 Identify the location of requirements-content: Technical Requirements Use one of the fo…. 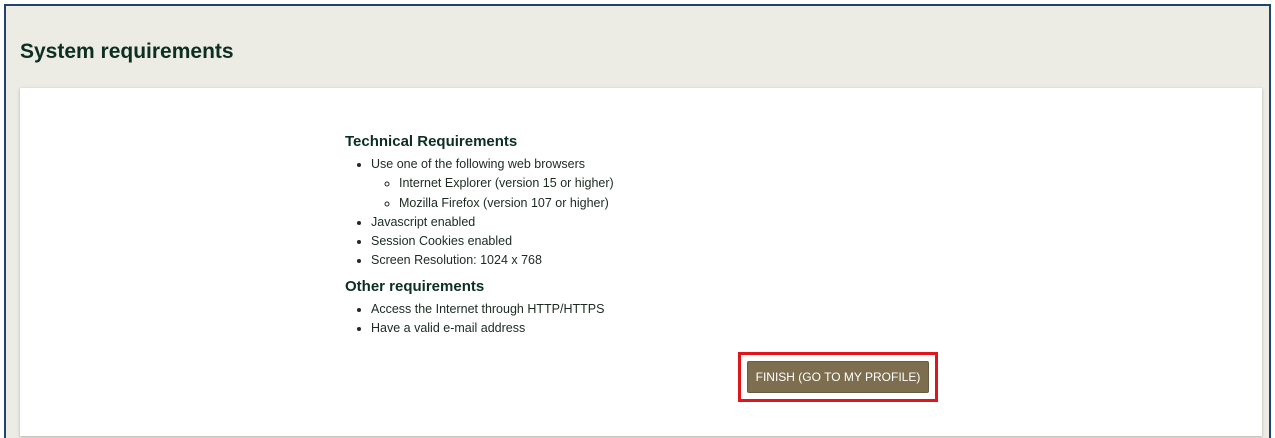
(479, 235).